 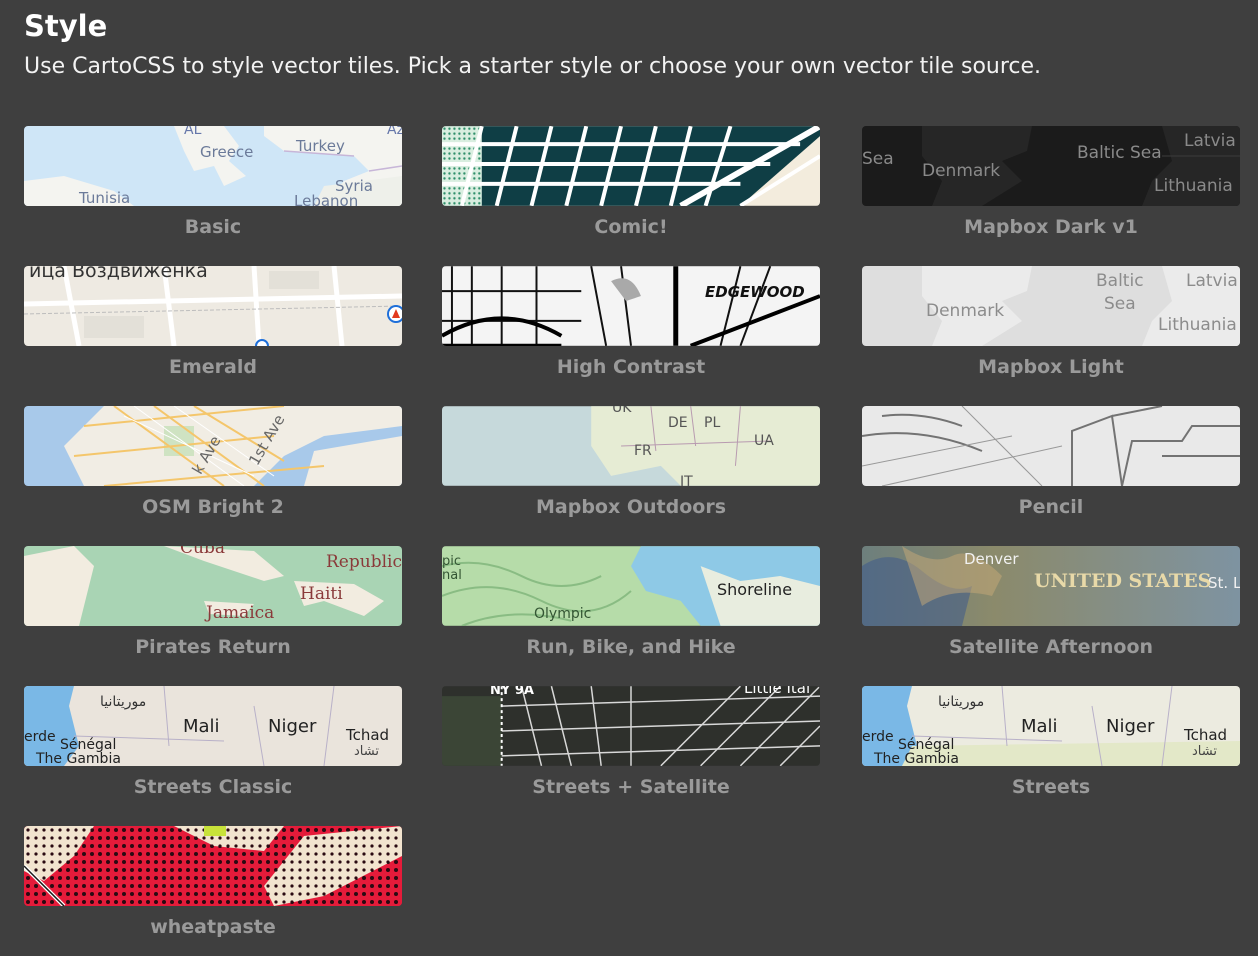 I want to click on wheatpaste-map-preview, so click(x=213, y=866).